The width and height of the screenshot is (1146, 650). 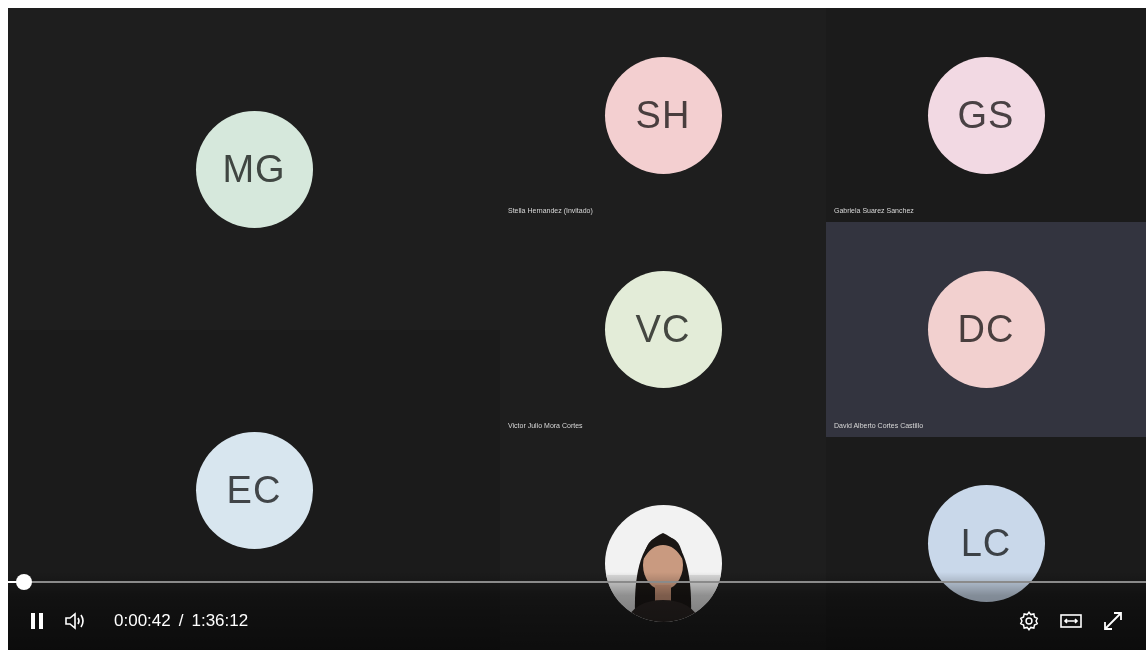 What do you see at coordinates (37, 621) in the screenshot?
I see `pause-button` at bounding box center [37, 621].